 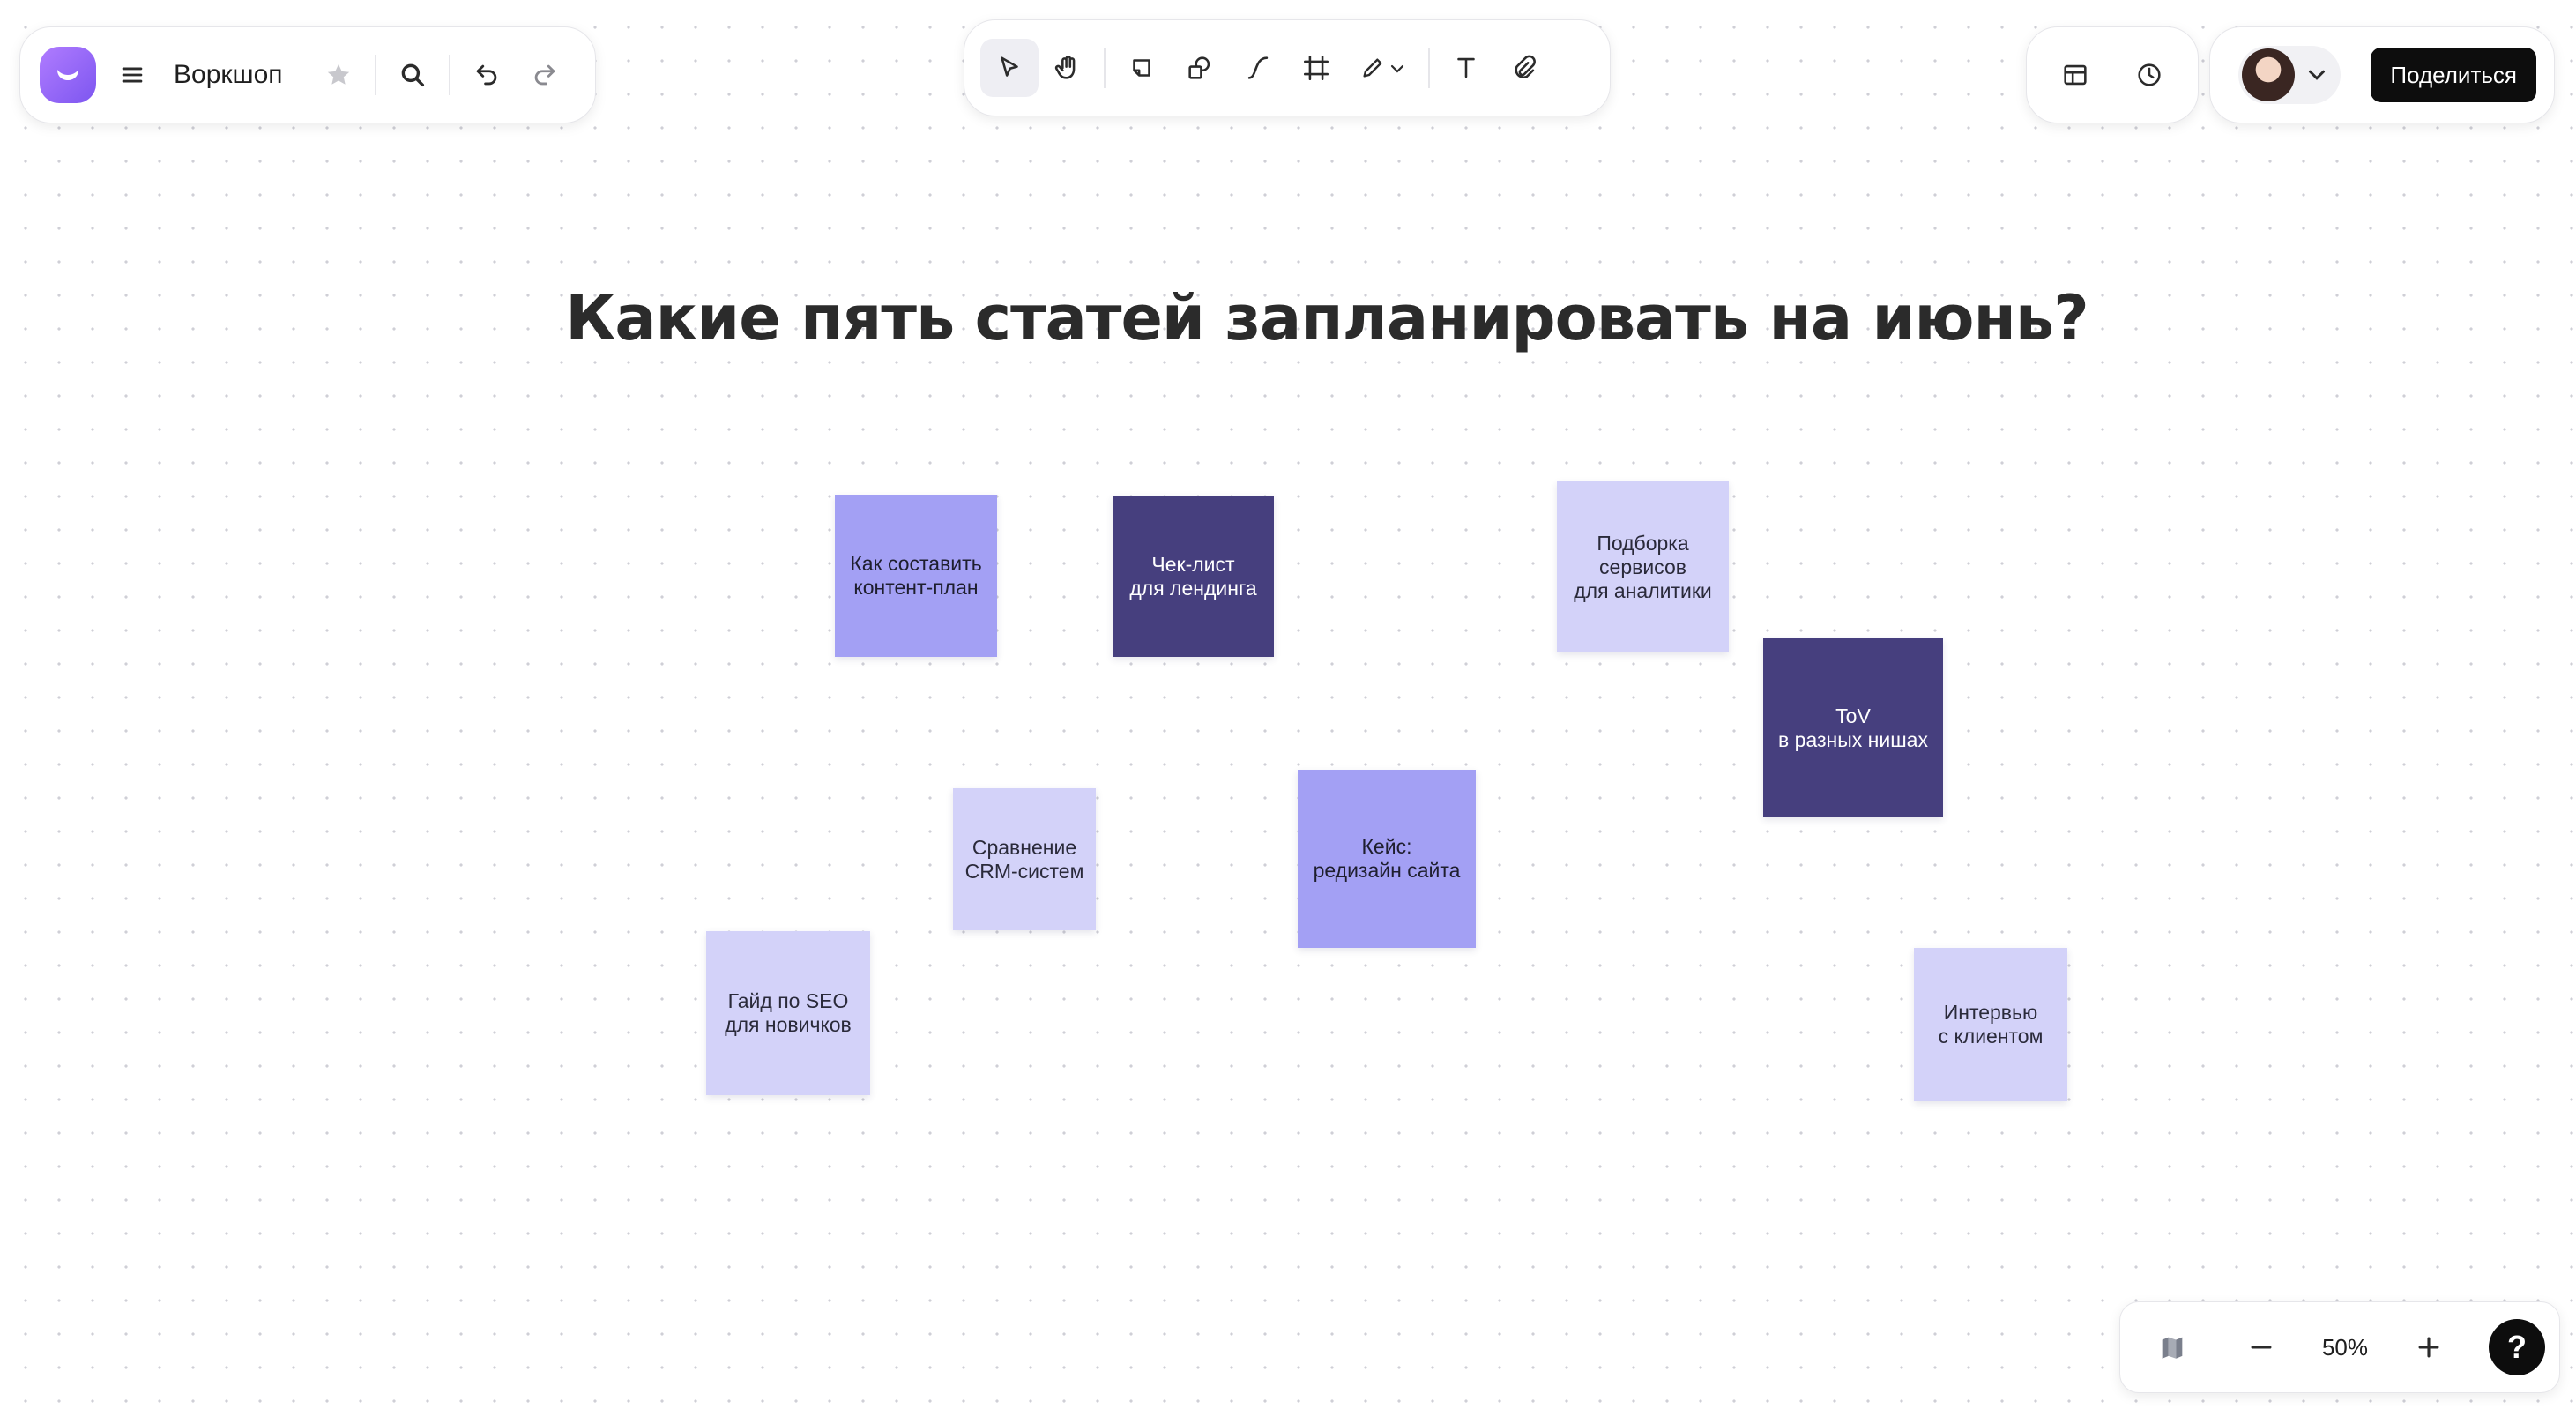 What do you see at coordinates (1065, 67) in the screenshot?
I see `hand-icon` at bounding box center [1065, 67].